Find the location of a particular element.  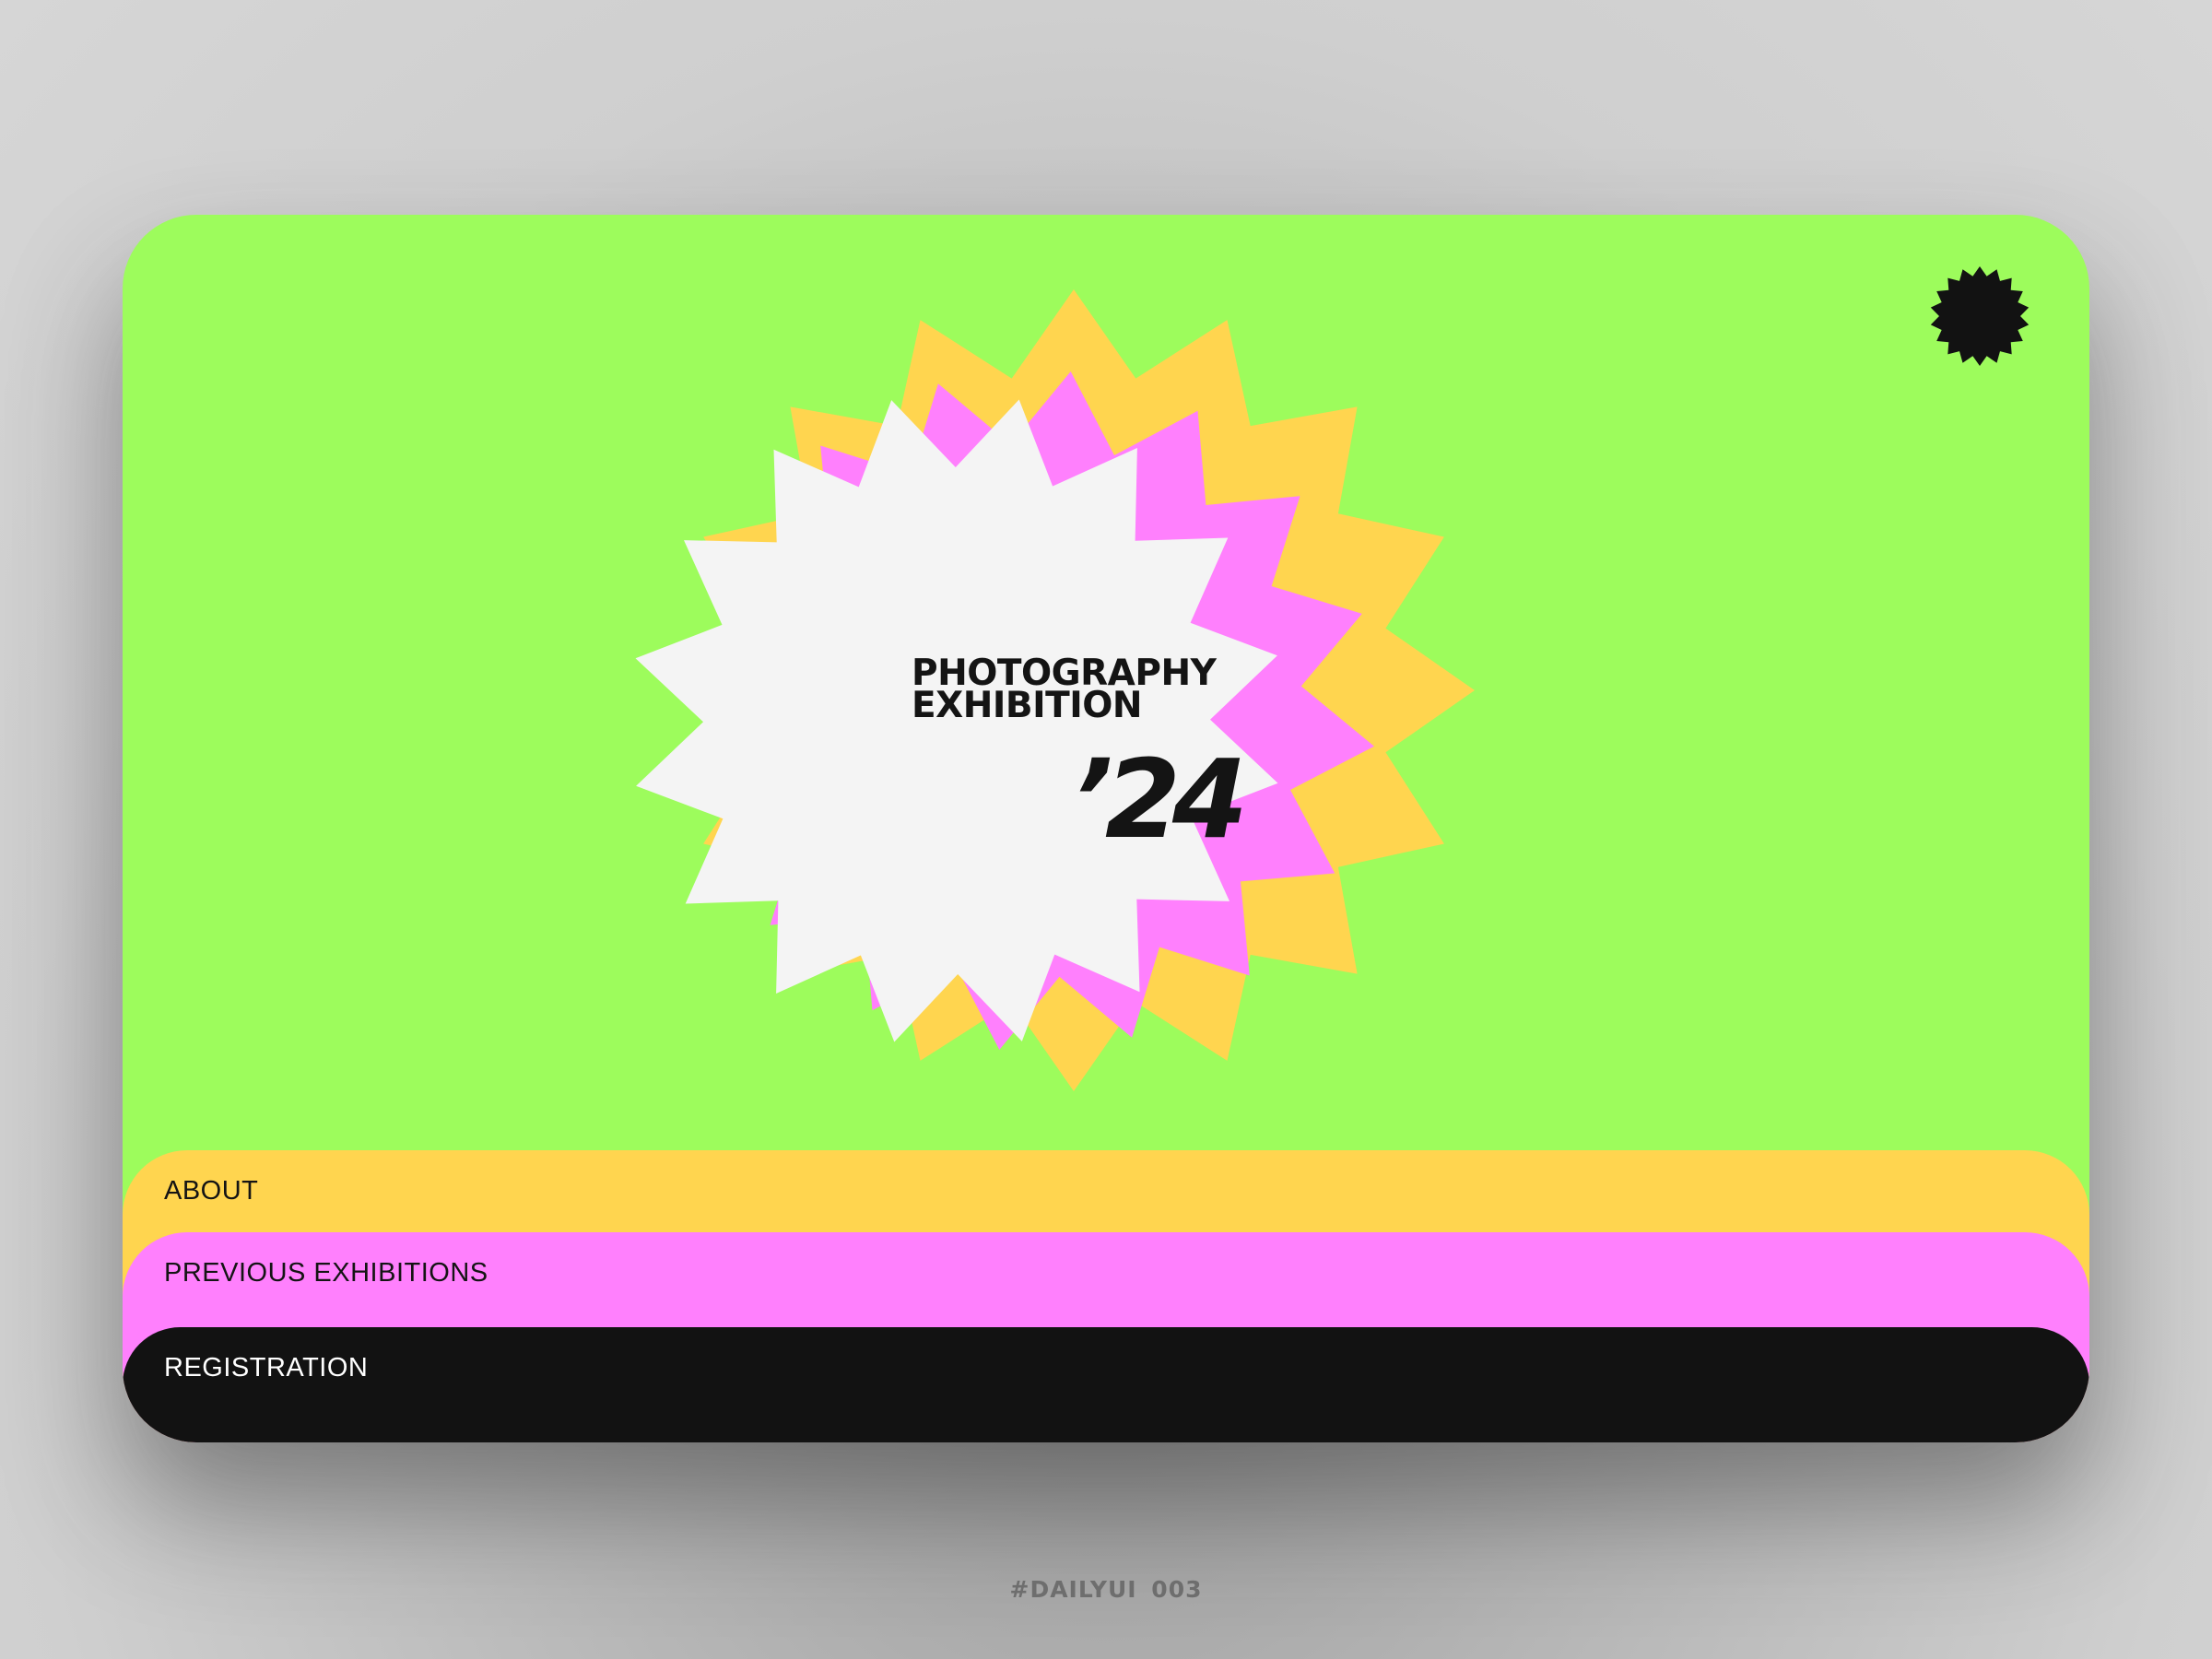

year-label: ’24 is located at coordinates (1160, 799).